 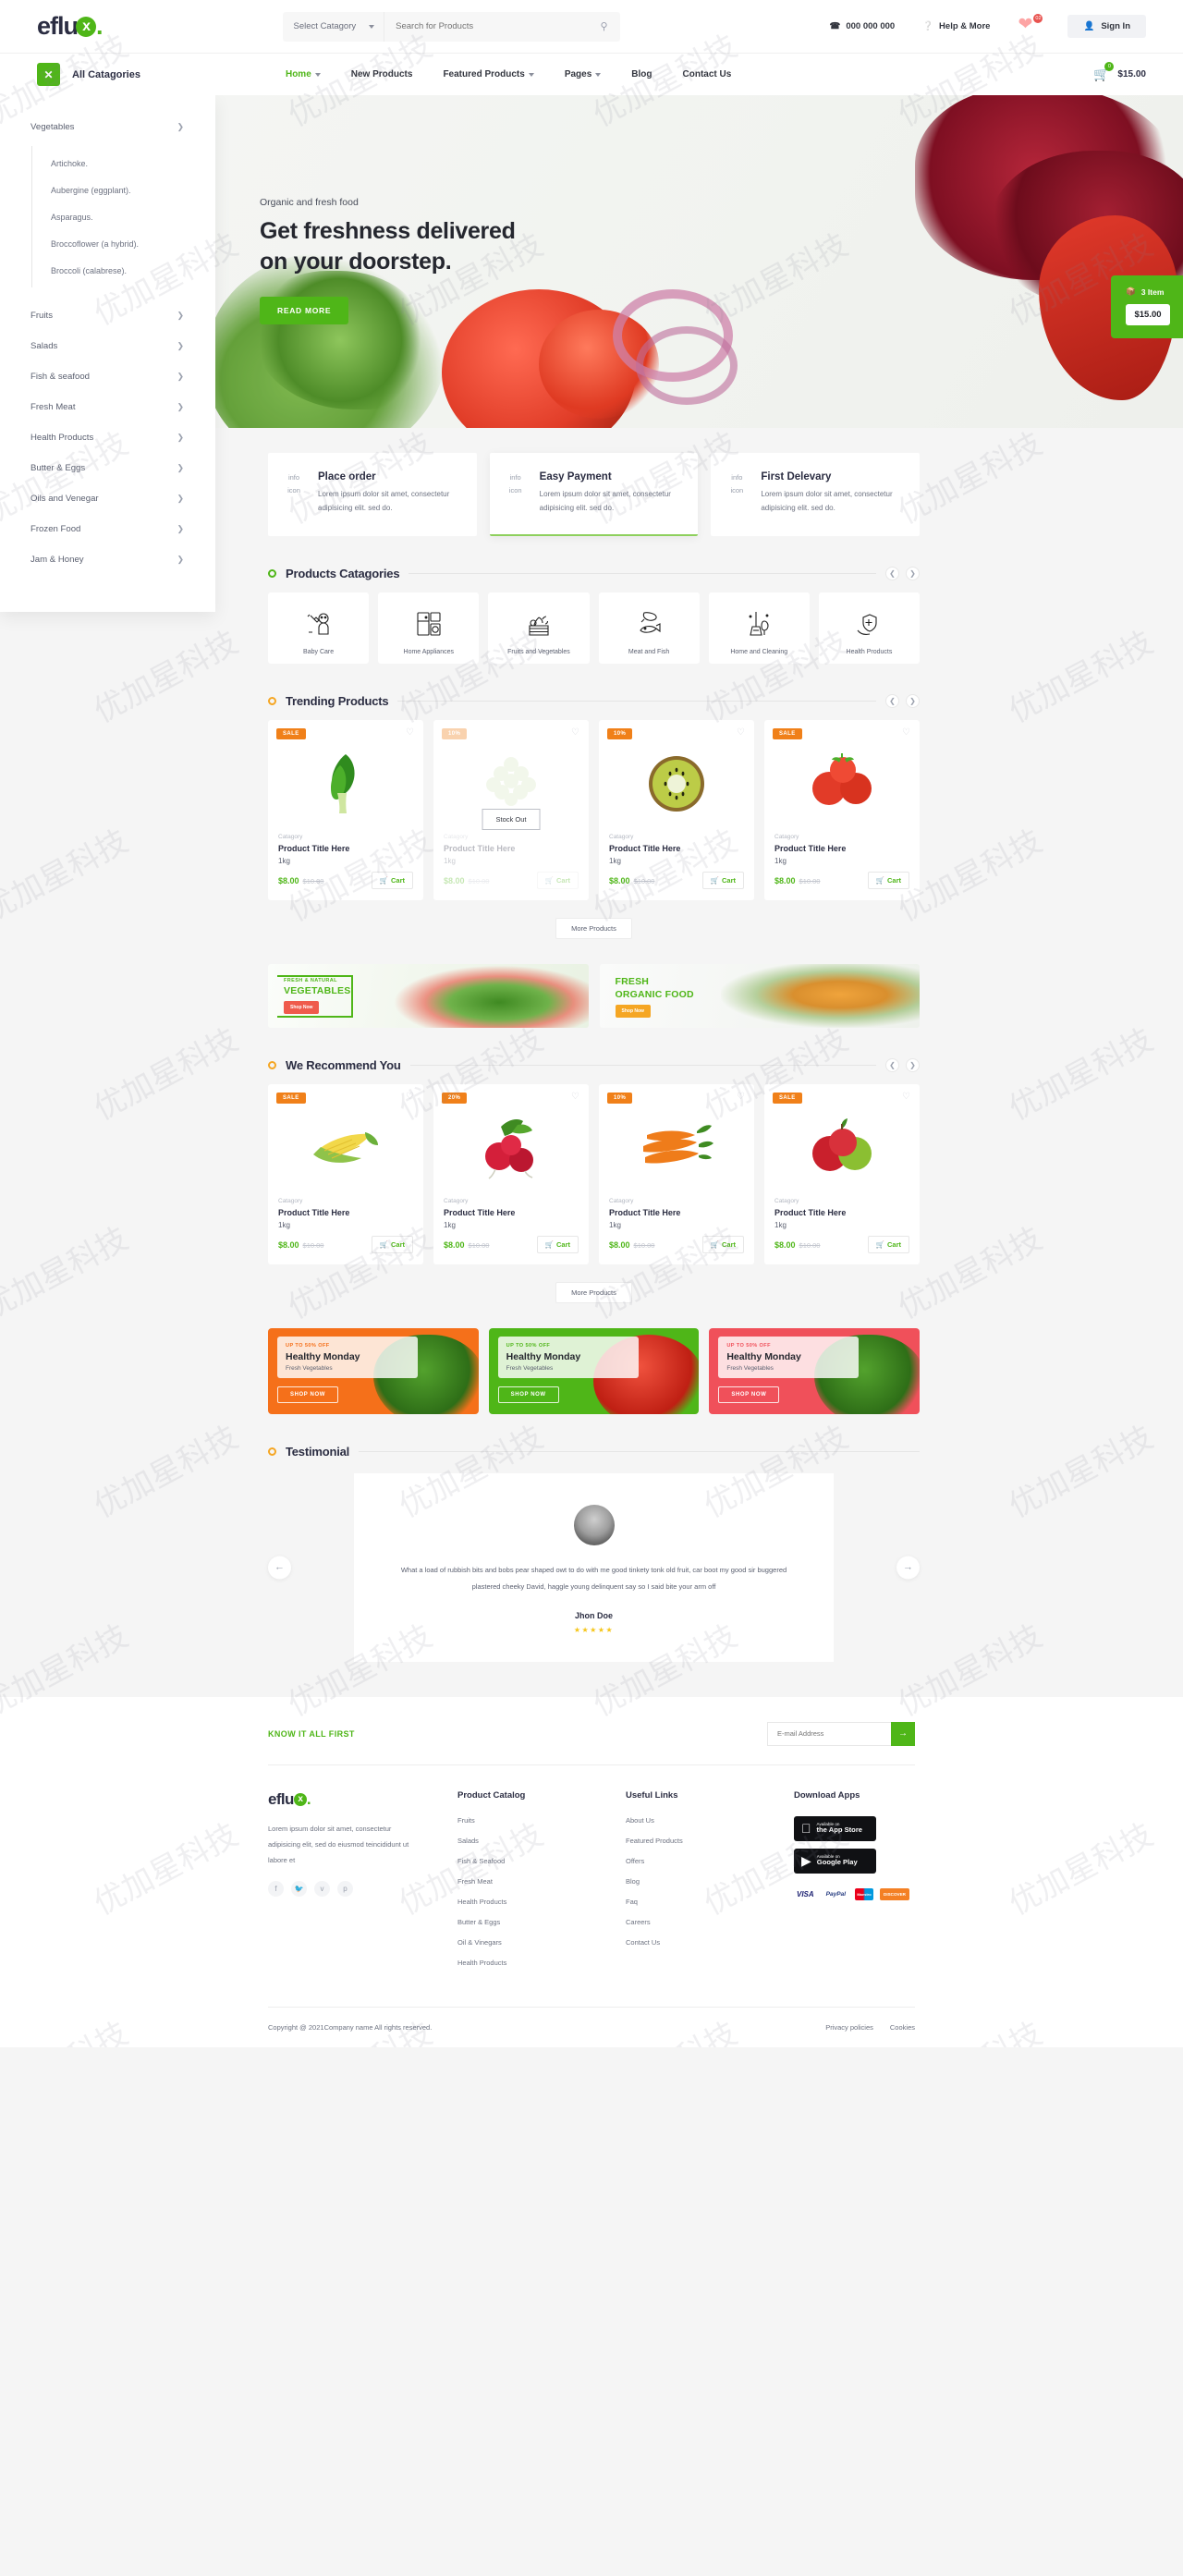 What do you see at coordinates (123, 216) in the screenshot?
I see `sidebar-subitem-asparagus: Asparagus.` at bounding box center [123, 216].